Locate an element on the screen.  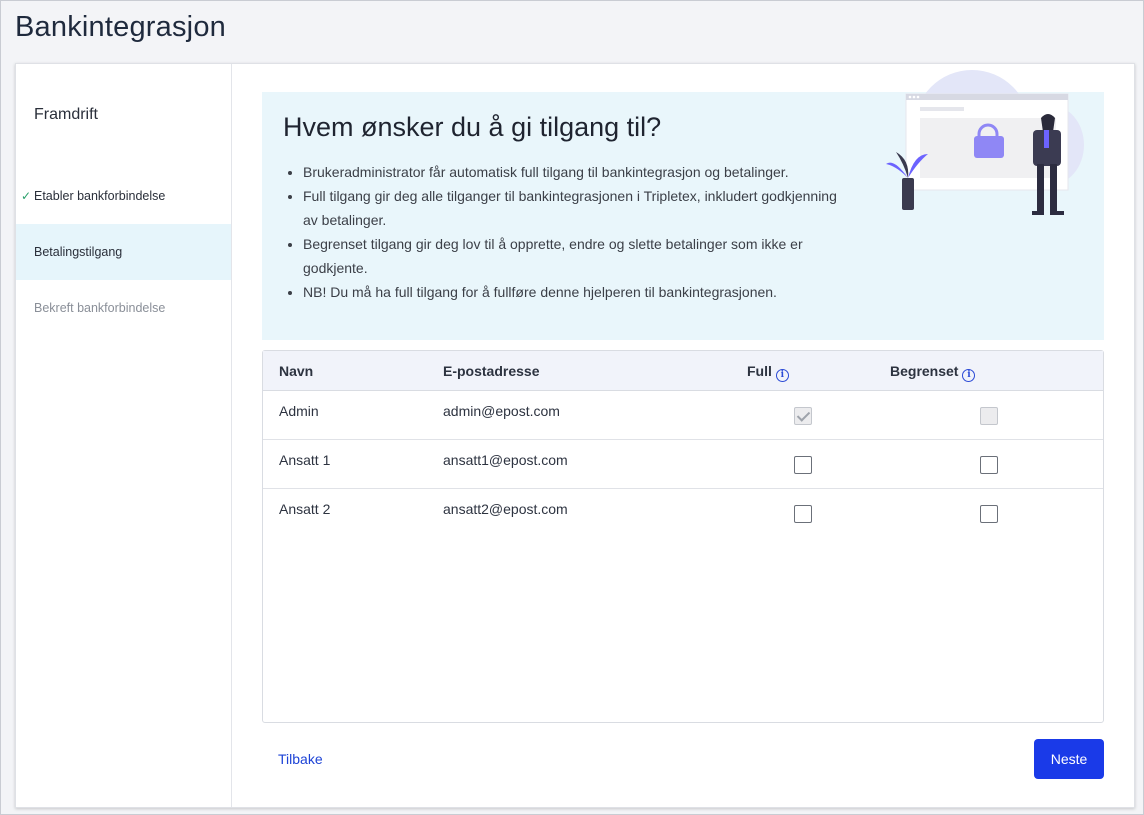
column-header-name: Navn is located at coordinates (296, 371).